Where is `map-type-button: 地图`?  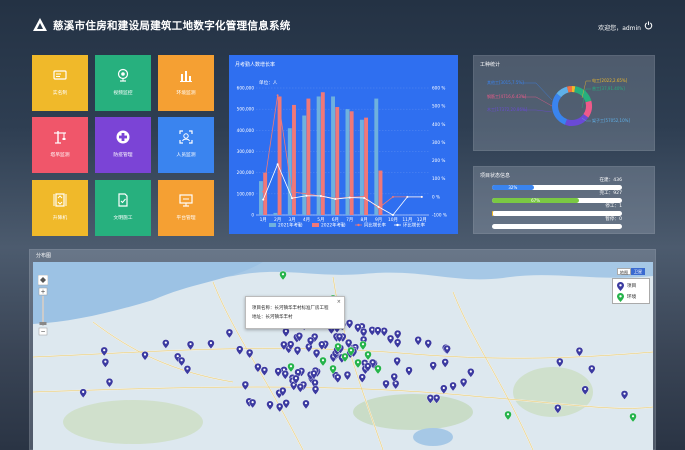
map-type-button: 地图 is located at coordinates (624, 271).